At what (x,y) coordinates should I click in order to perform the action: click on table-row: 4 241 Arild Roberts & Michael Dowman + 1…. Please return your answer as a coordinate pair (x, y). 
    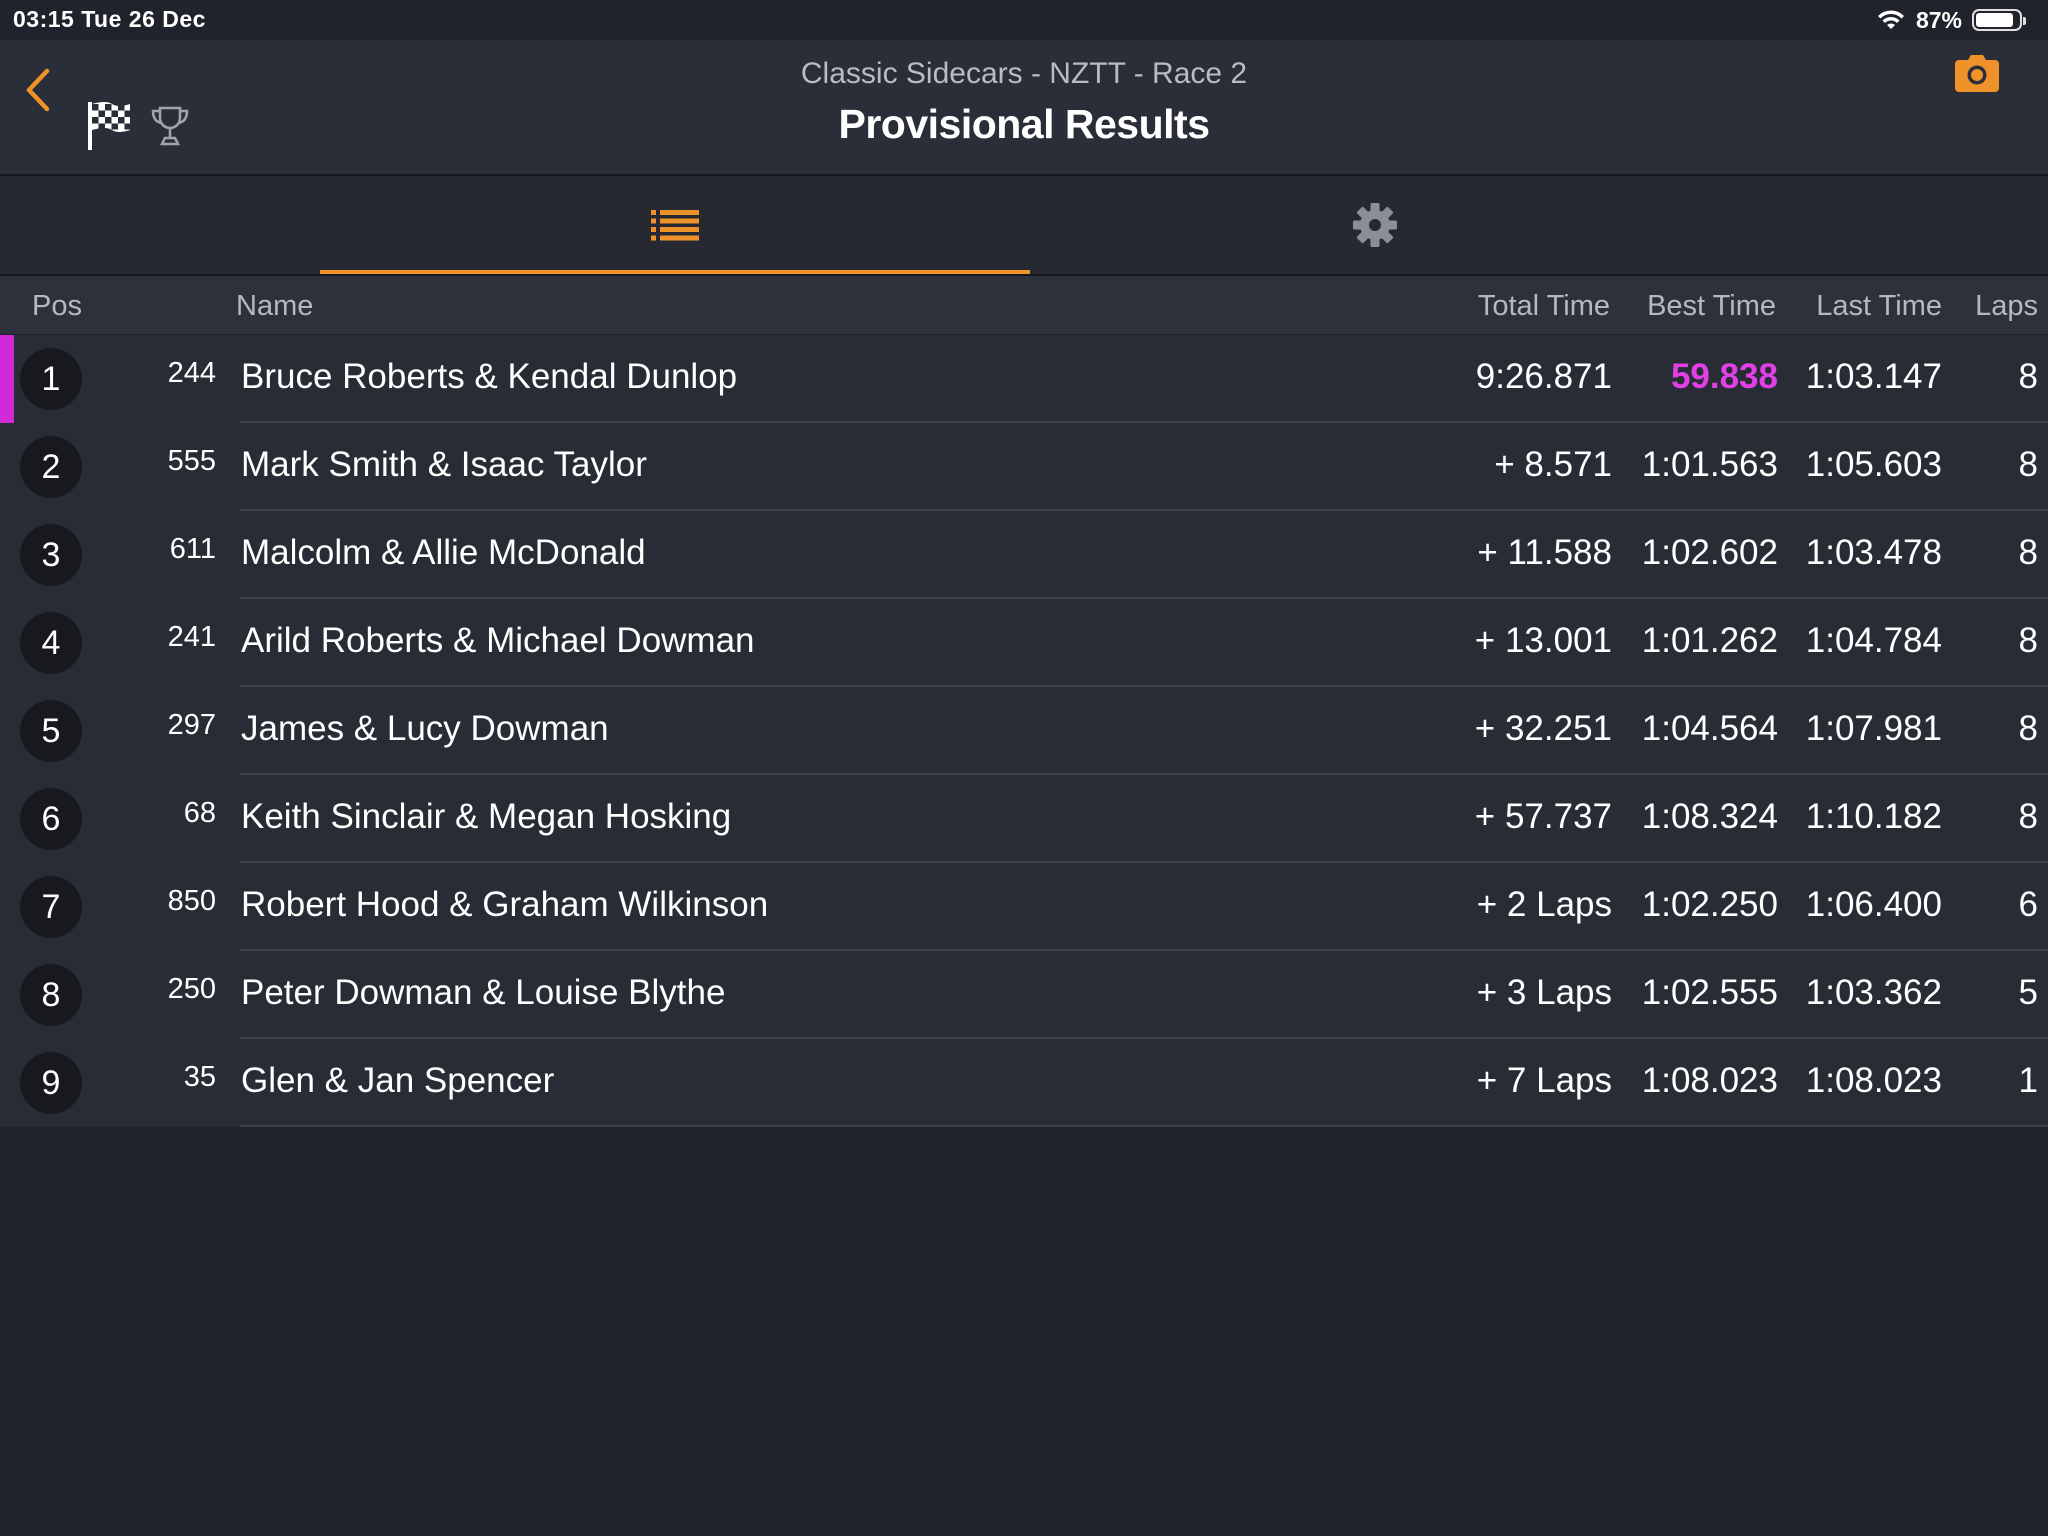
    Looking at the image, I should click on (1024, 643).